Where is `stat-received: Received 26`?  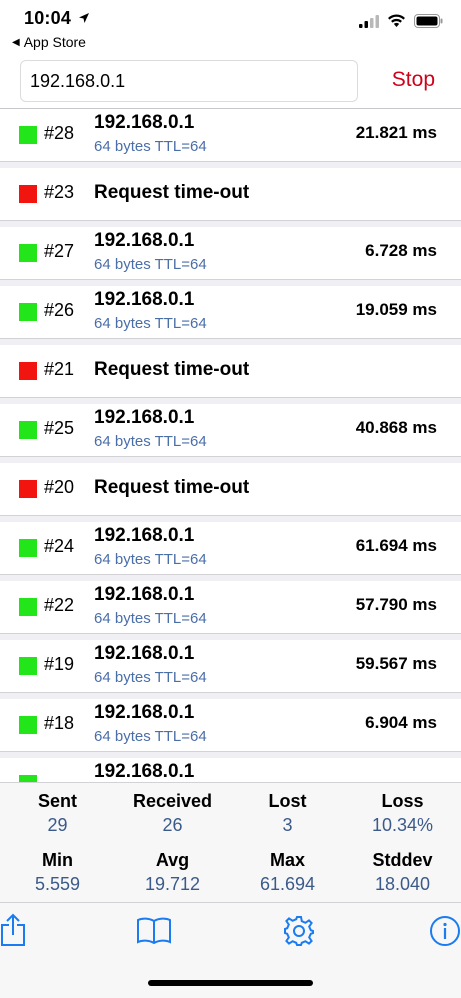 stat-received: Received 26 is located at coordinates (172, 813).